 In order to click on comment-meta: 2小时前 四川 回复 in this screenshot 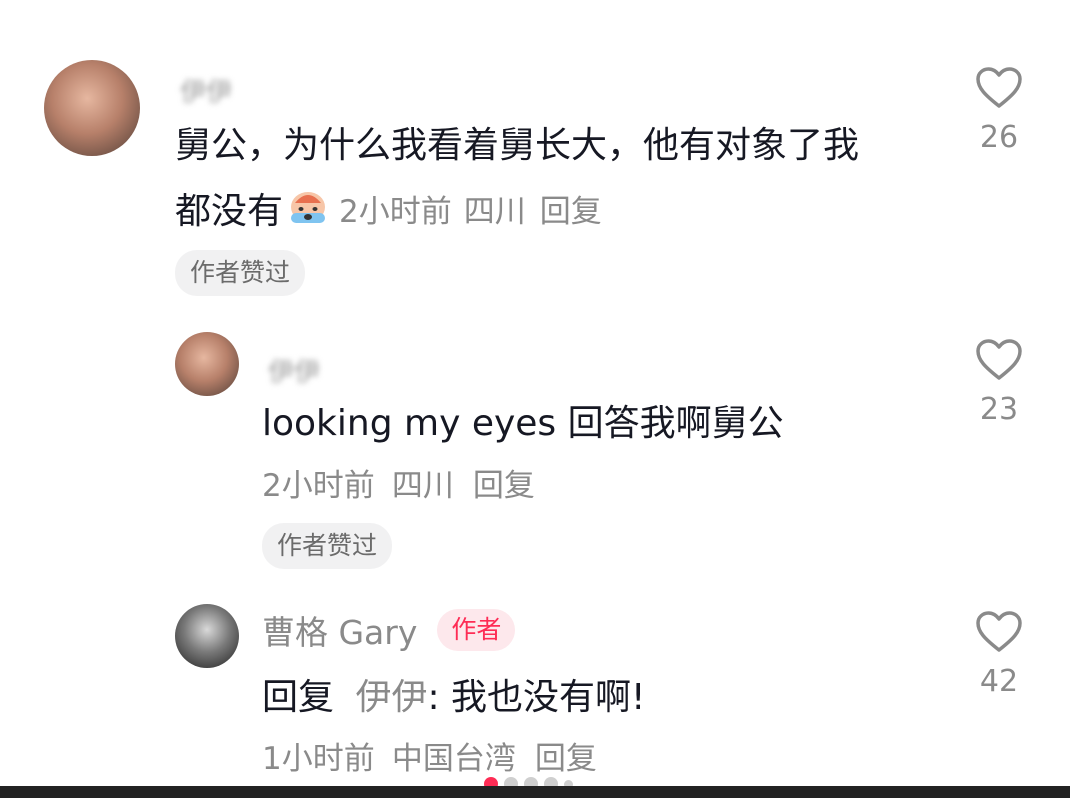, I will do `click(398, 482)`.